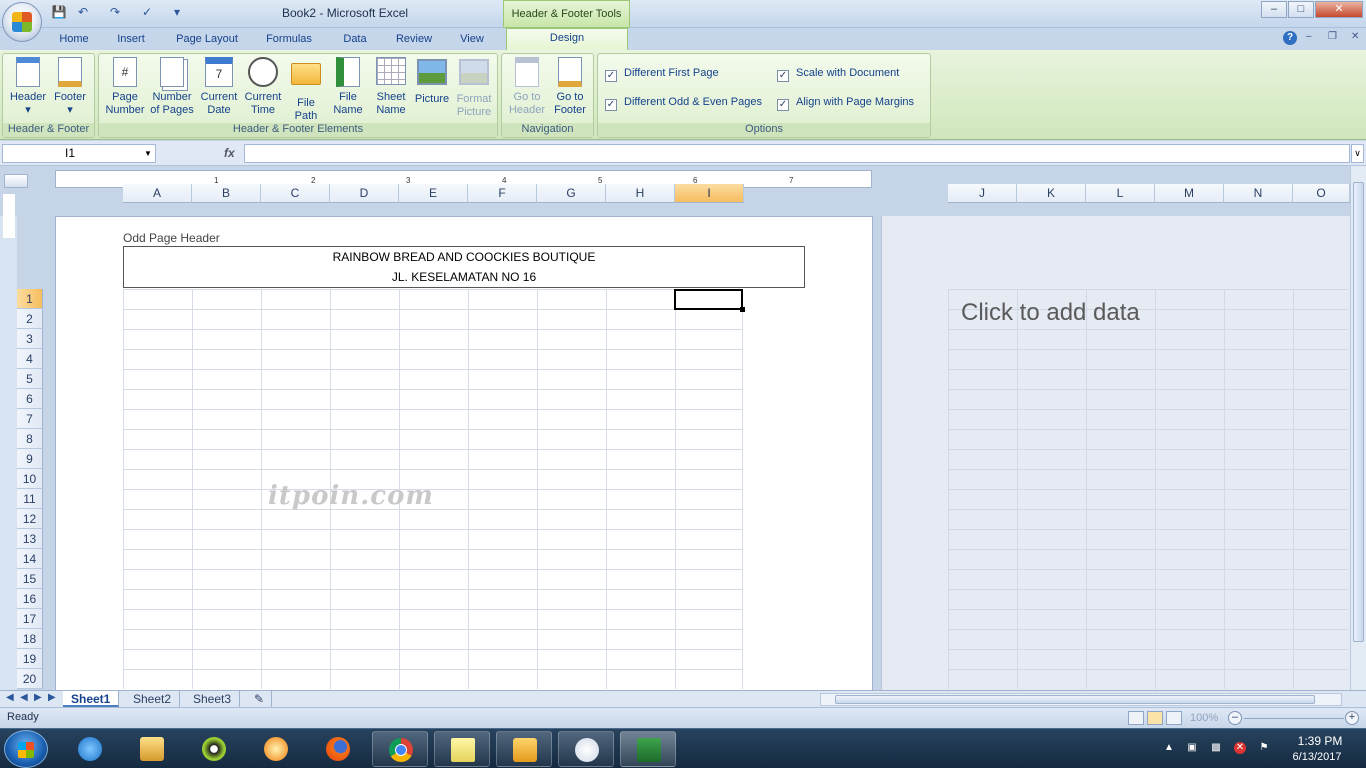 The height and width of the screenshot is (768, 1366). Describe the element at coordinates (1332, 36) in the screenshot. I see `doc-restore-icon: ❐` at that location.